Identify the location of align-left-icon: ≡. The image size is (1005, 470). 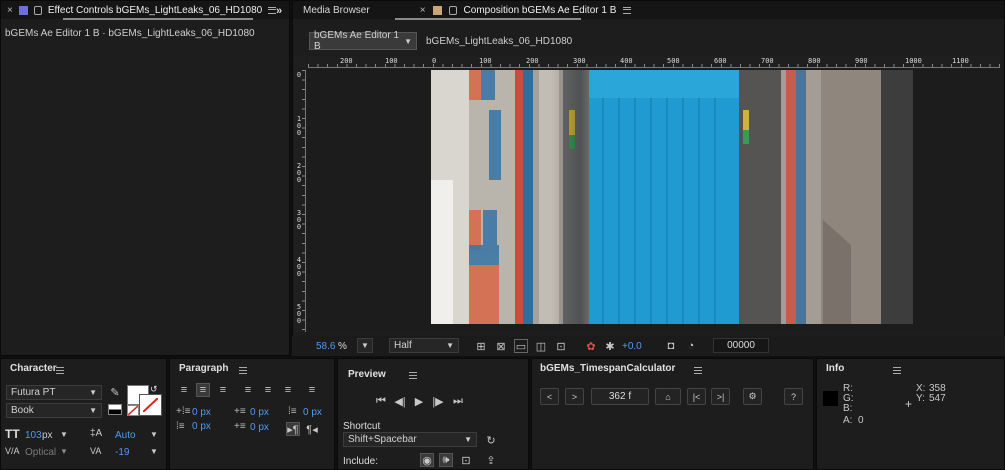
(184, 390).